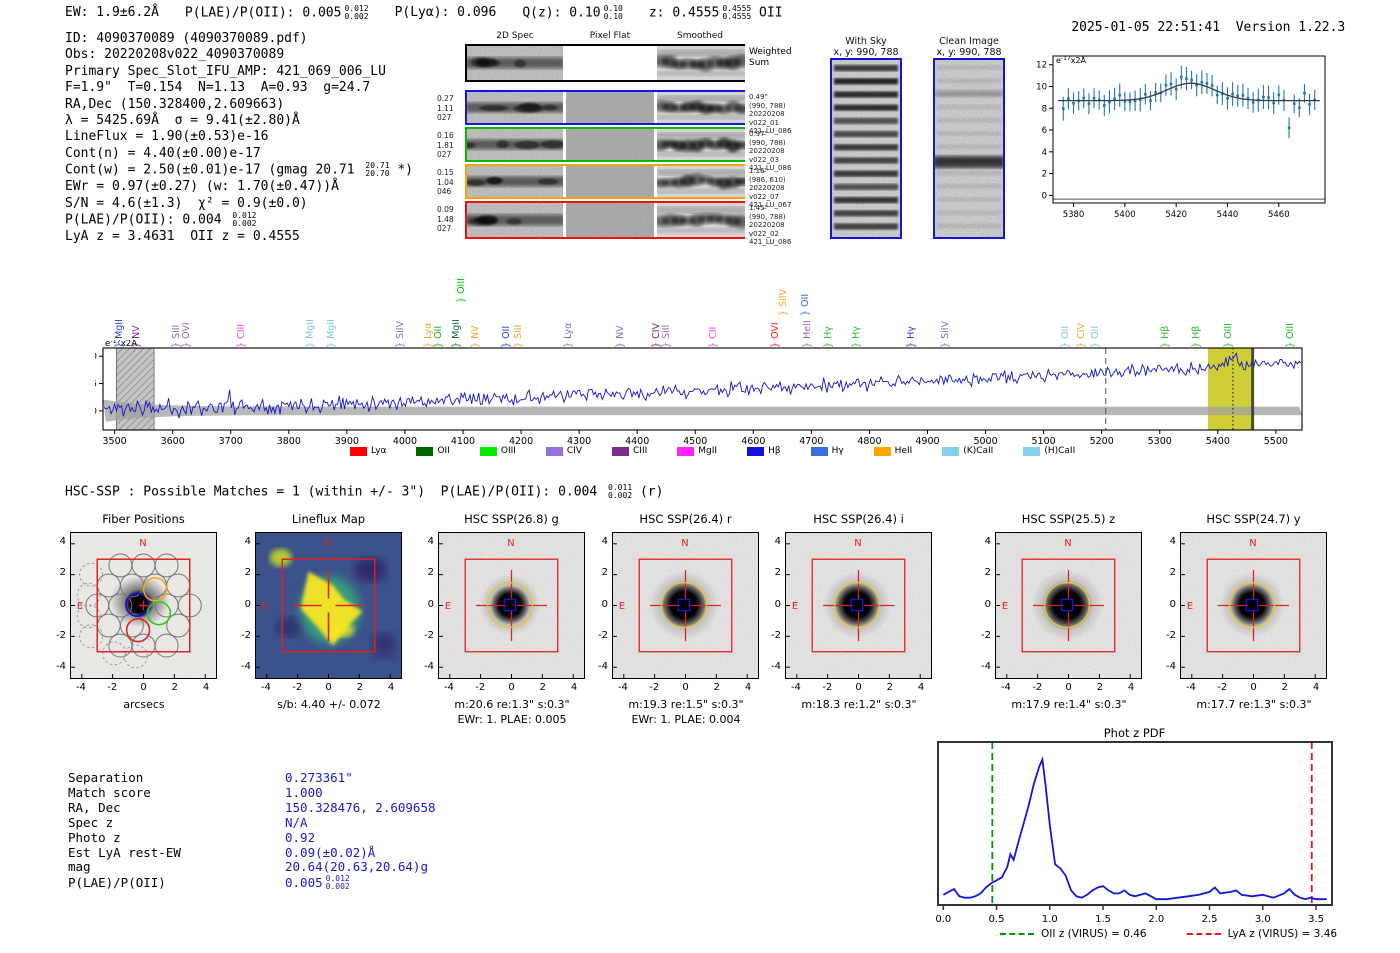  What do you see at coordinates (330, 852) in the screenshot?
I see `match-row-value: 0.09(±0.02)Å` at bounding box center [330, 852].